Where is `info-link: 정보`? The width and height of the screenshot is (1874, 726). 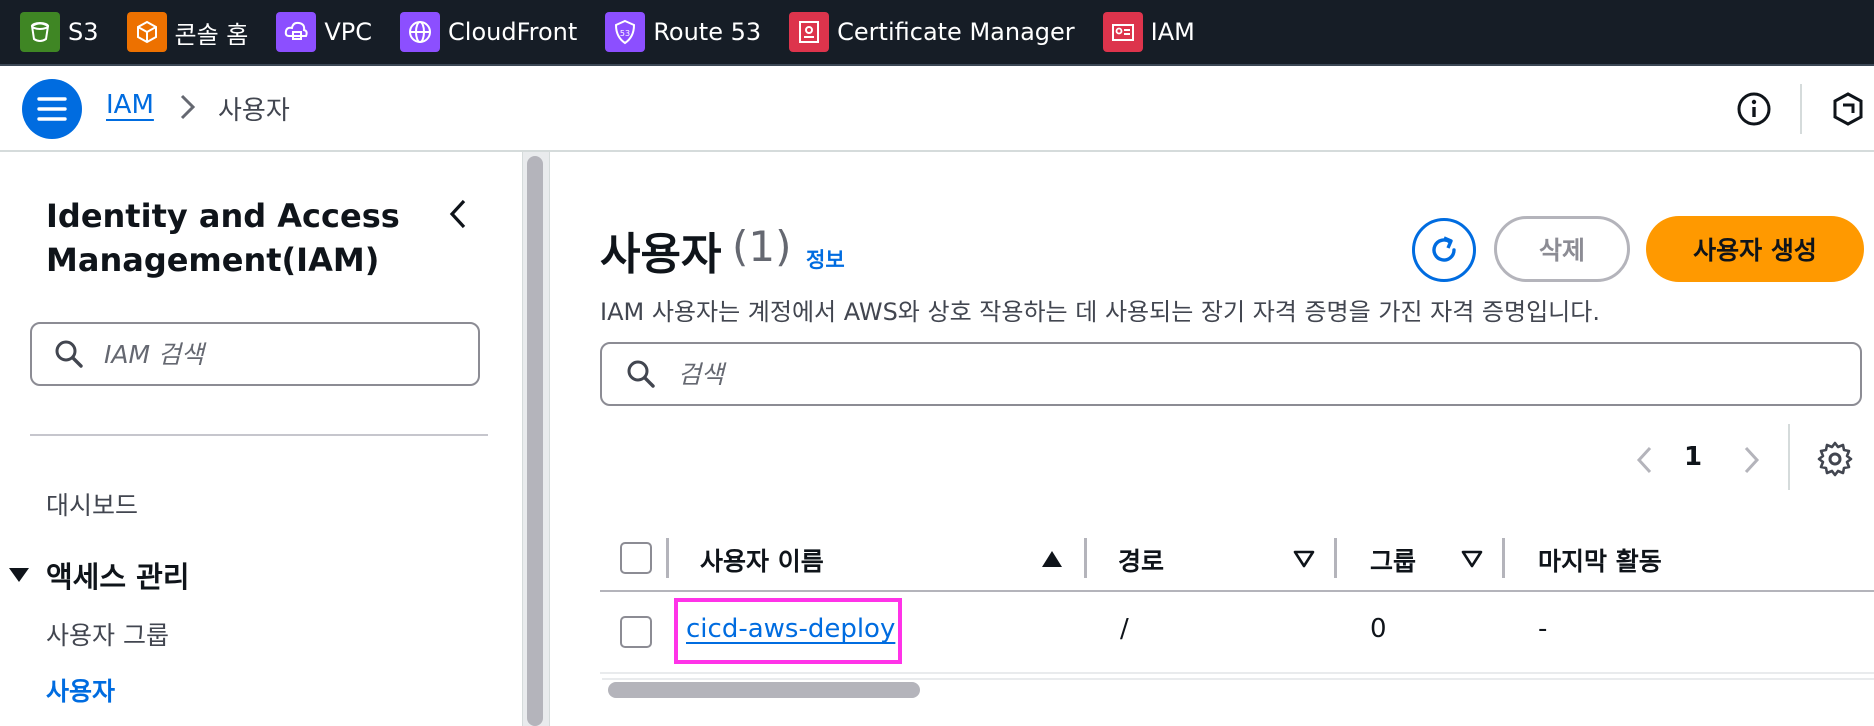 info-link: 정보 is located at coordinates (825, 259).